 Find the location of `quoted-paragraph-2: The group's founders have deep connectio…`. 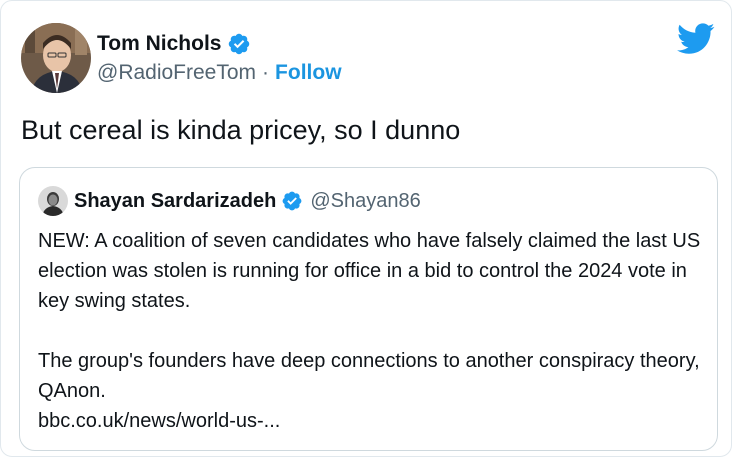

quoted-paragraph-2: The group's founders have deep connectio… is located at coordinates (369, 376).